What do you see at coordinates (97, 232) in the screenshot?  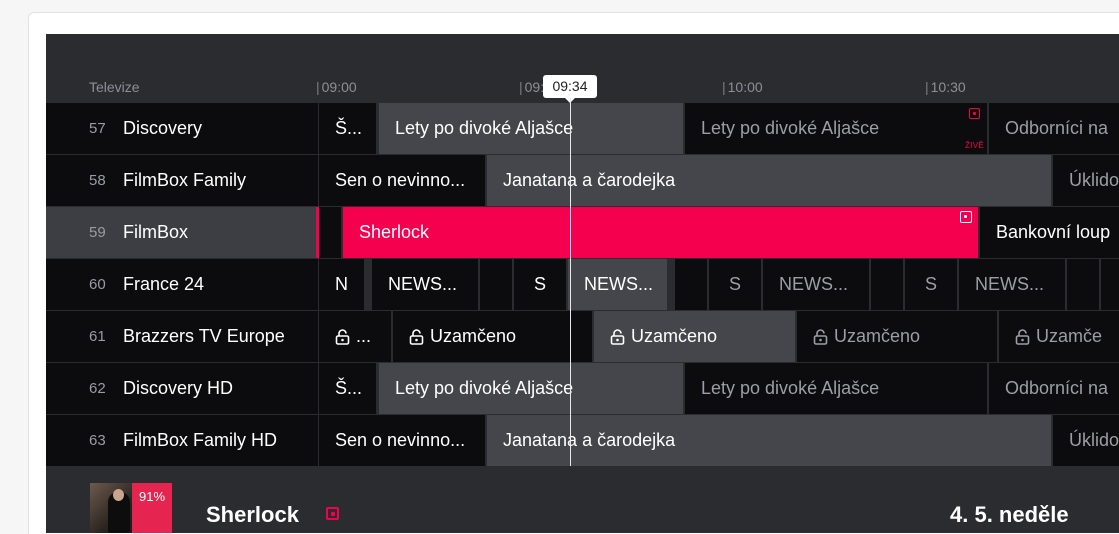 I see `channel-number: 59` at bounding box center [97, 232].